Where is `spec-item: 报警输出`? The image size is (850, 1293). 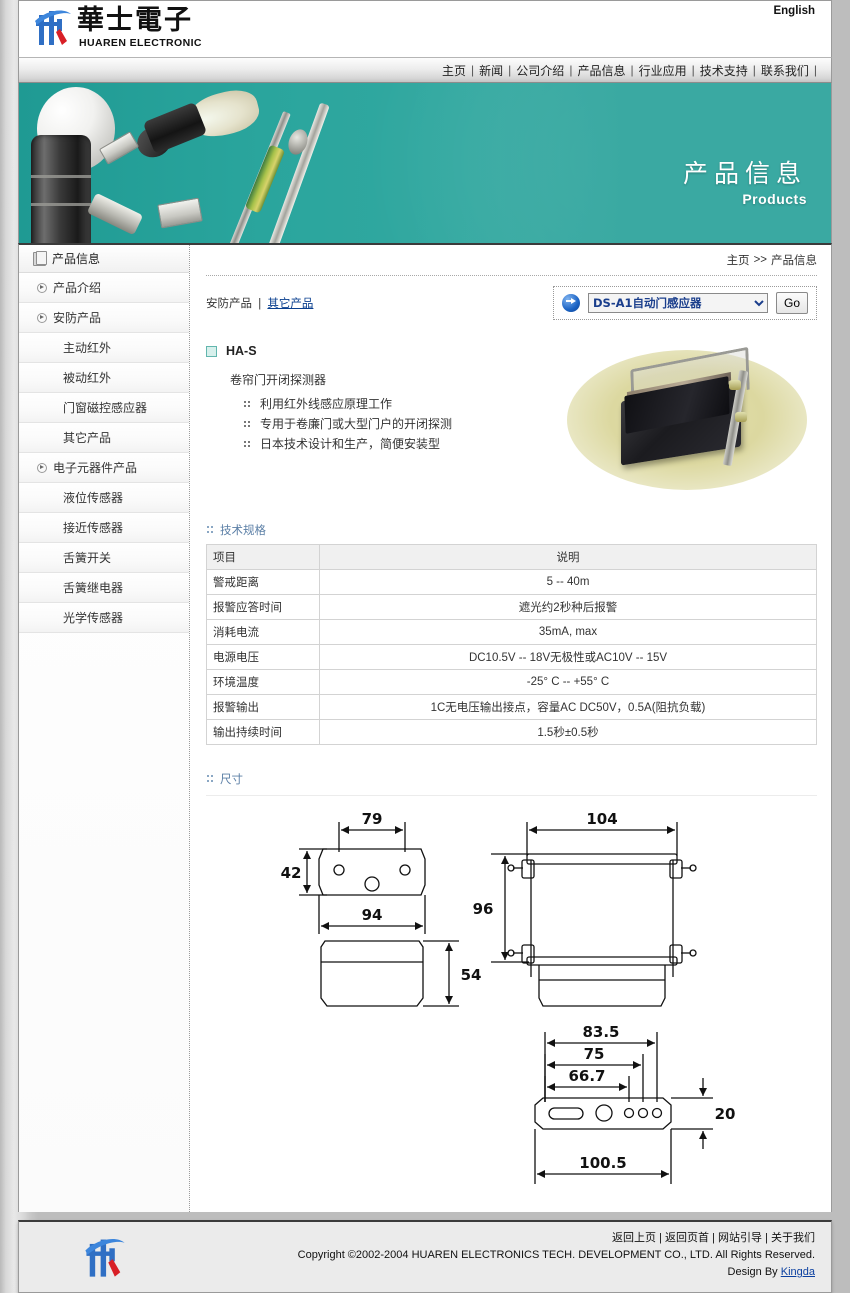 spec-item: 报警输出 is located at coordinates (263, 707).